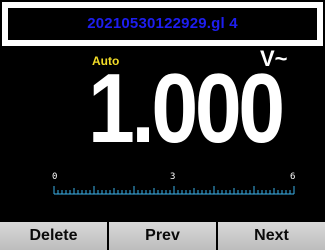 The width and height of the screenshot is (325, 250). I want to click on next-button: Next, so click(271, 236).